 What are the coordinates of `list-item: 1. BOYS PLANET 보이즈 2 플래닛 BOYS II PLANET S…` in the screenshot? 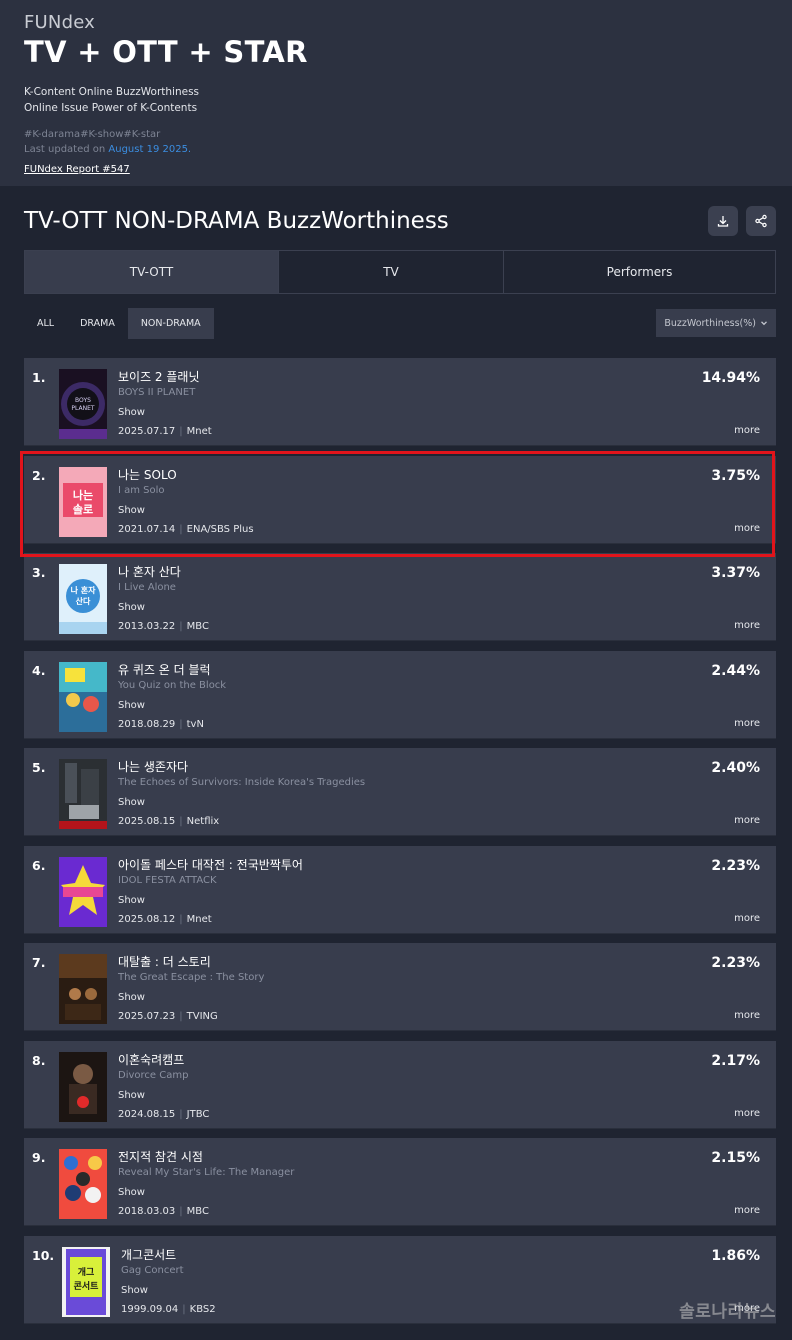 It's located at (400, 402).